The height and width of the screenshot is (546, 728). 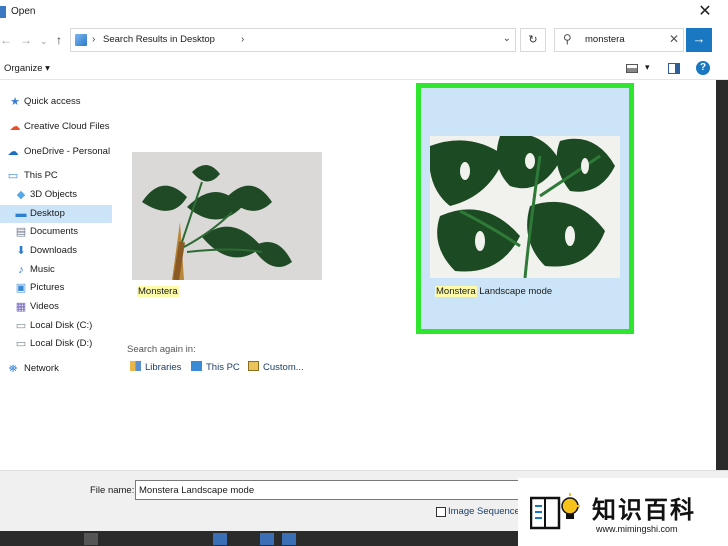 What do you see at coordinates (23, 11) in the screenshot?
I see `window-title: Open` at bounding box center [23, 11].